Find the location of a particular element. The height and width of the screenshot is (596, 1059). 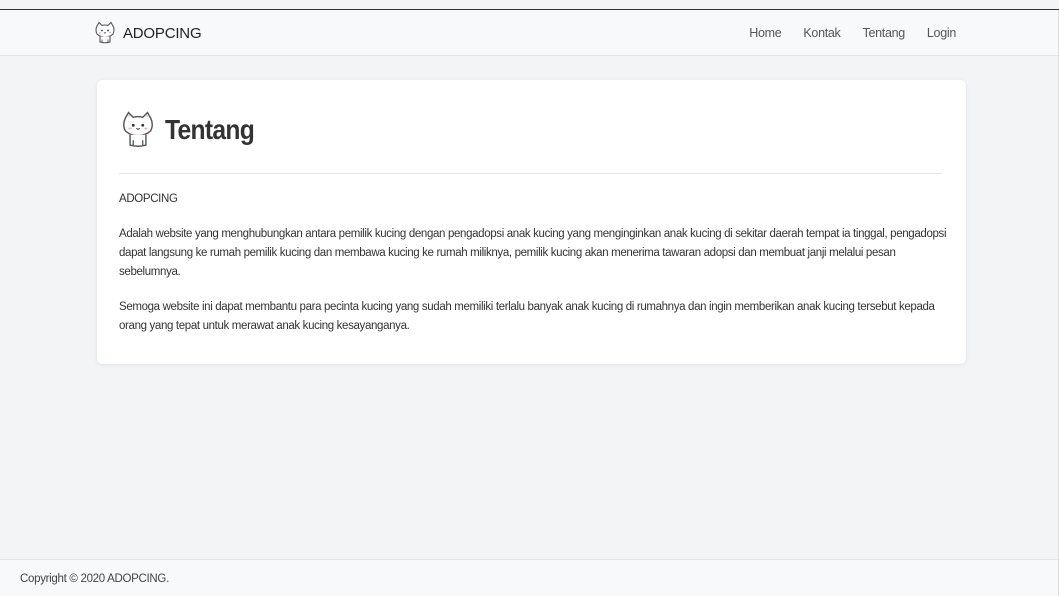

brand-label: ADOPCING is located at coordinates (162, 33).